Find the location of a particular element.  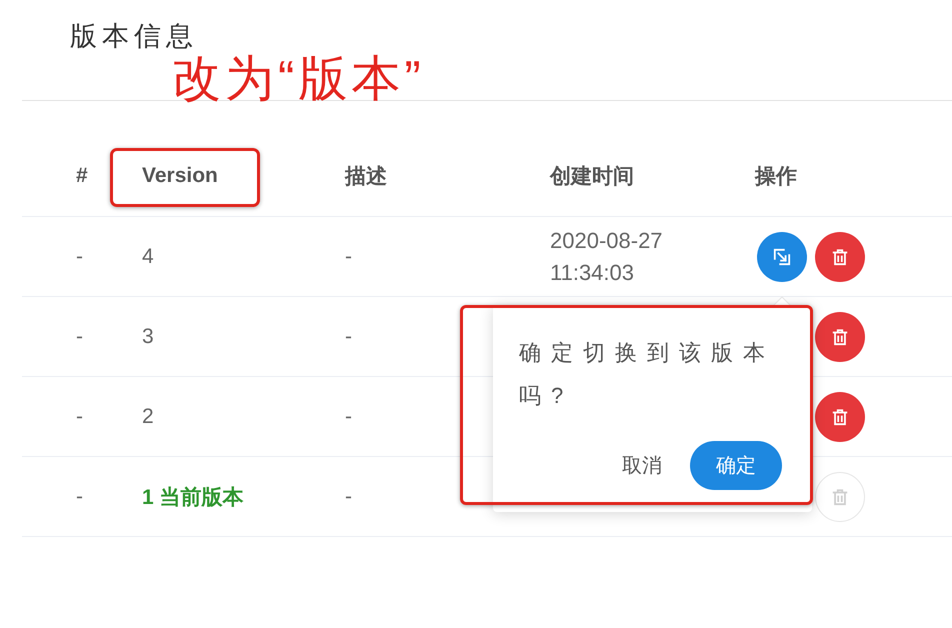

page-title: 版本信息 is located at coordinates (134, 36).